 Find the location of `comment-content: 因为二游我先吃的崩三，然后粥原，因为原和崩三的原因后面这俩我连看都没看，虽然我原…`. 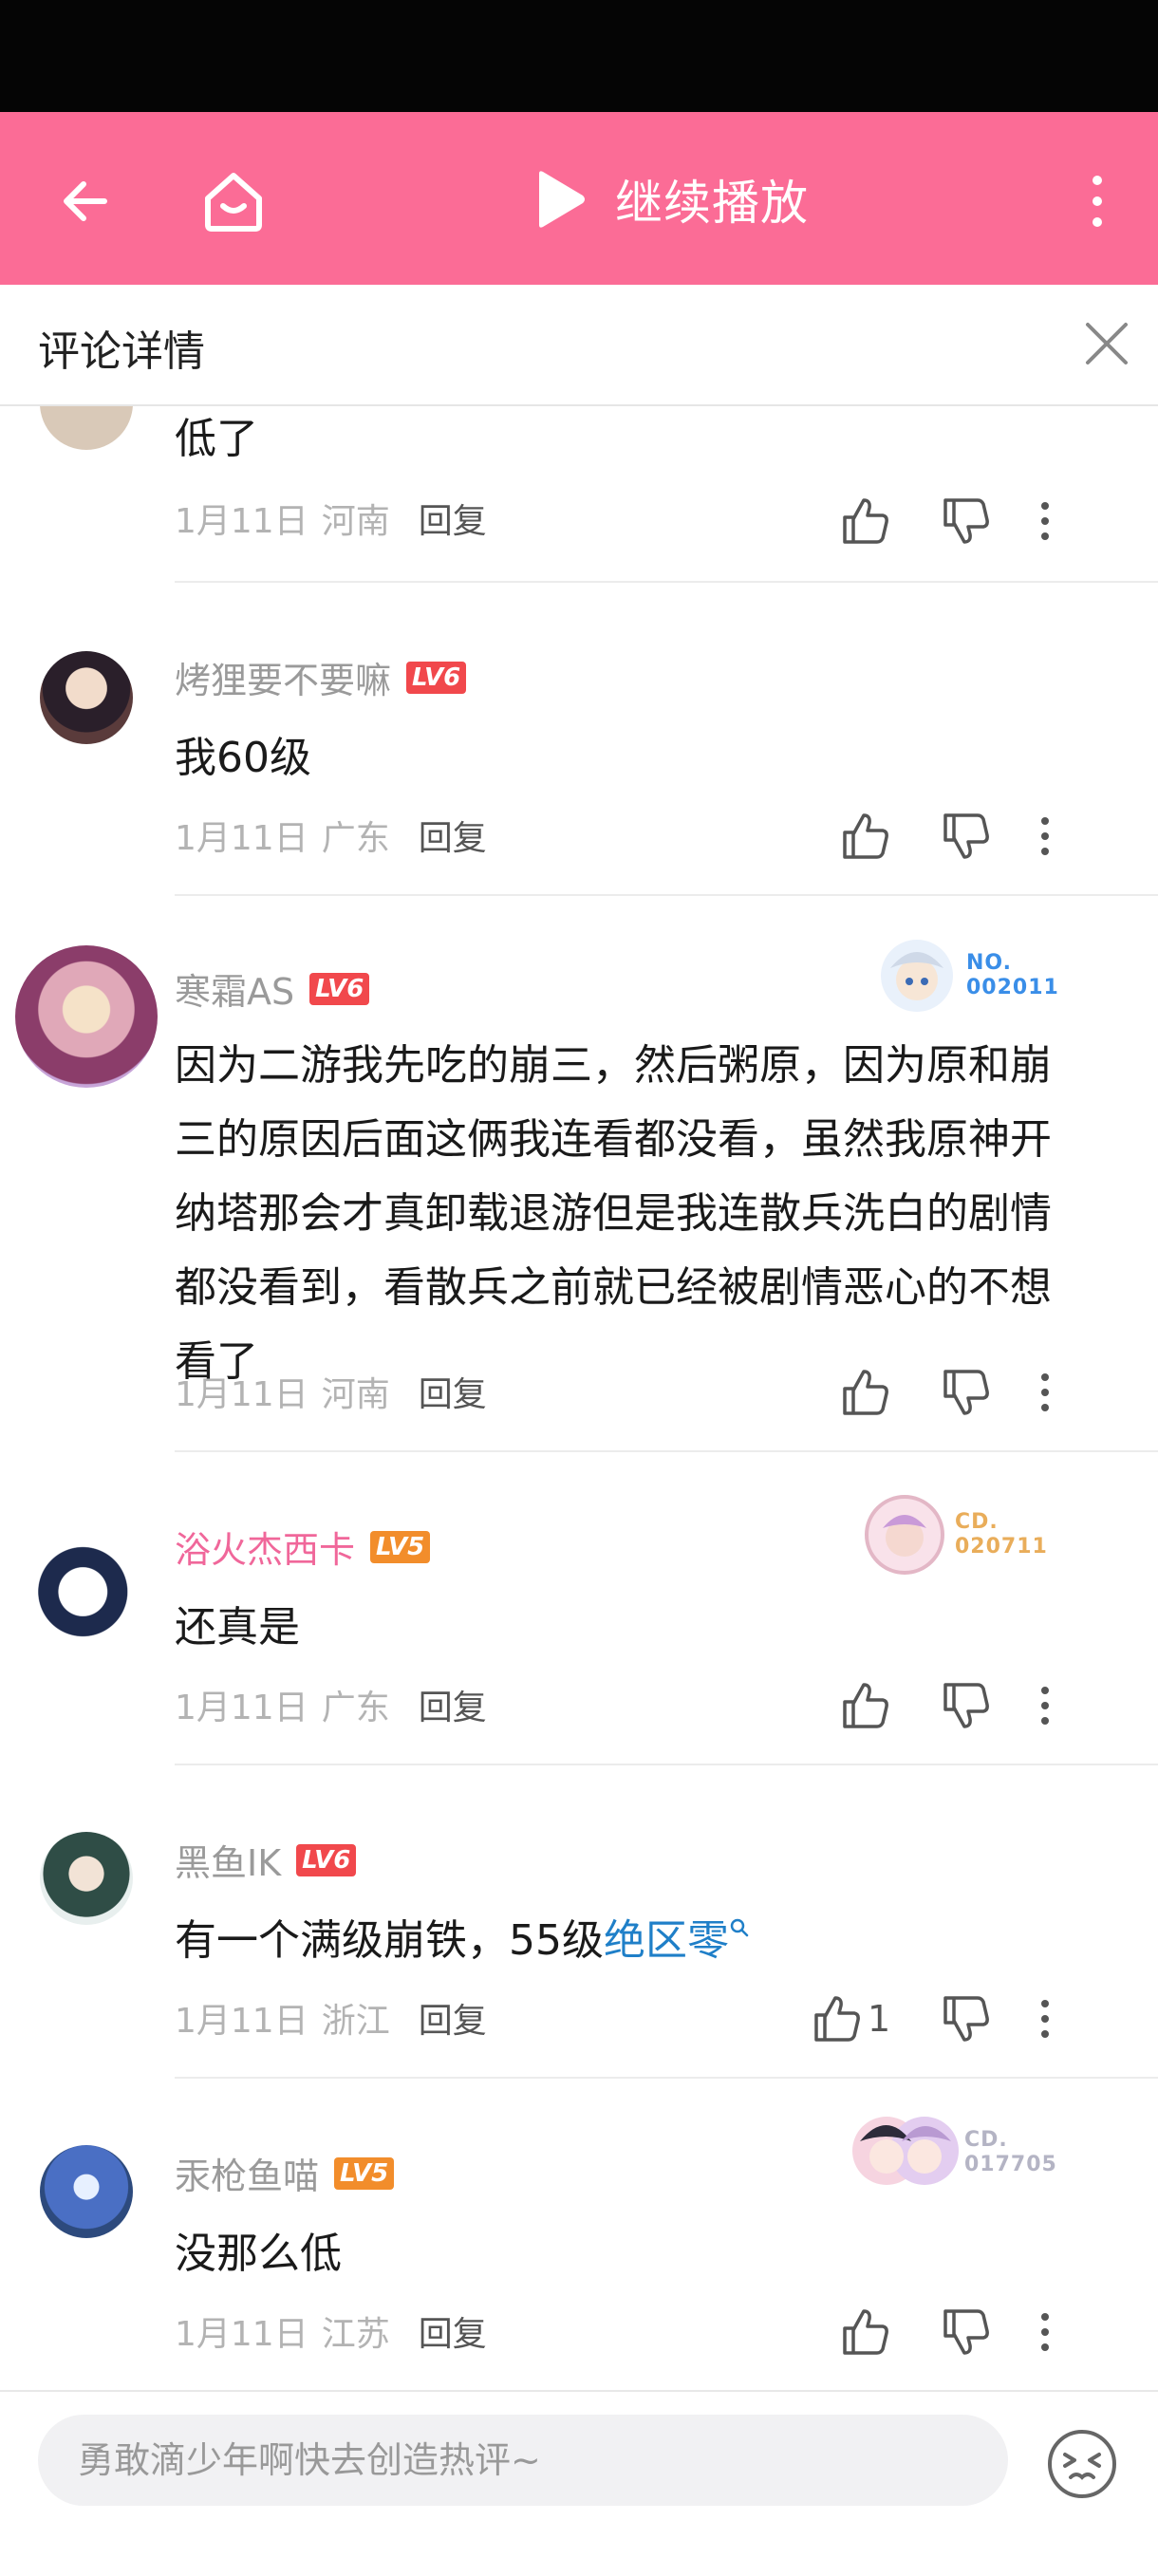

comment-content: 因为二游我先吃的崩三，然后粥原，因为原和崩三的原因后面这俩我连看都没看，虽然我原… is located at coordinates (613, 1214).